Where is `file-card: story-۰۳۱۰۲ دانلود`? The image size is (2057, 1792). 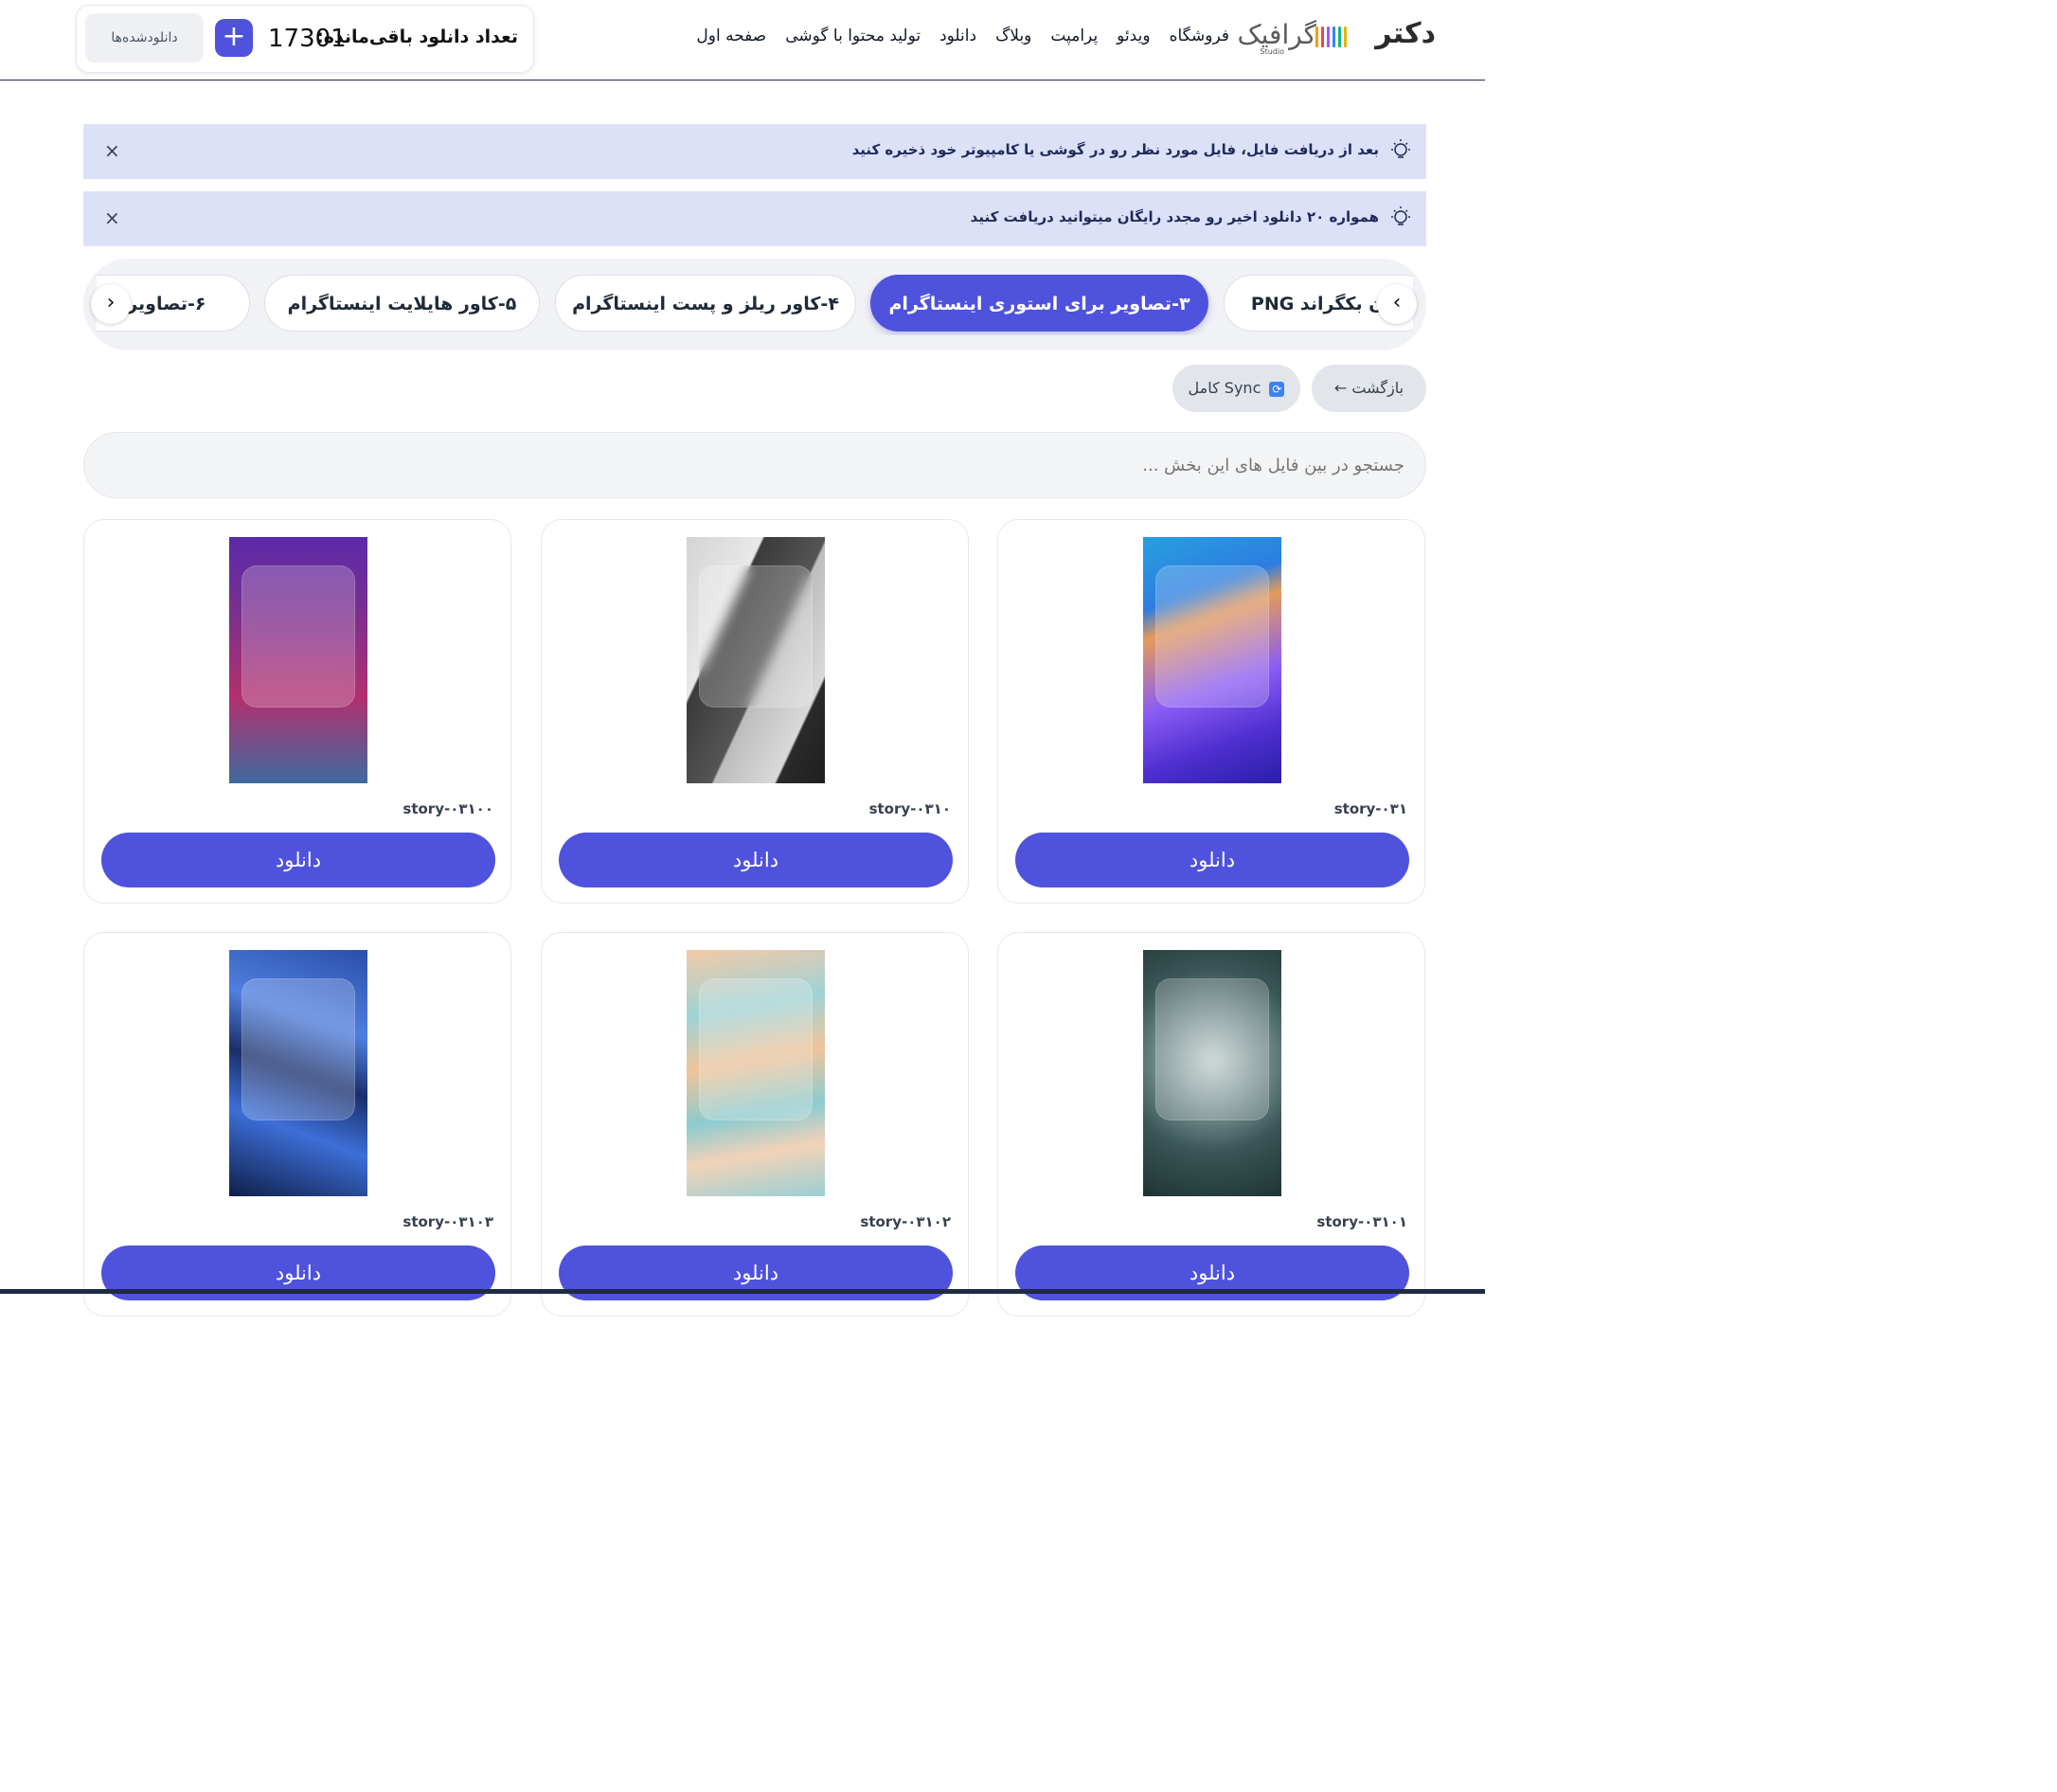
file-card: story-۰۳۱۰۲ دانلود is located at coordinates (755, 1124).